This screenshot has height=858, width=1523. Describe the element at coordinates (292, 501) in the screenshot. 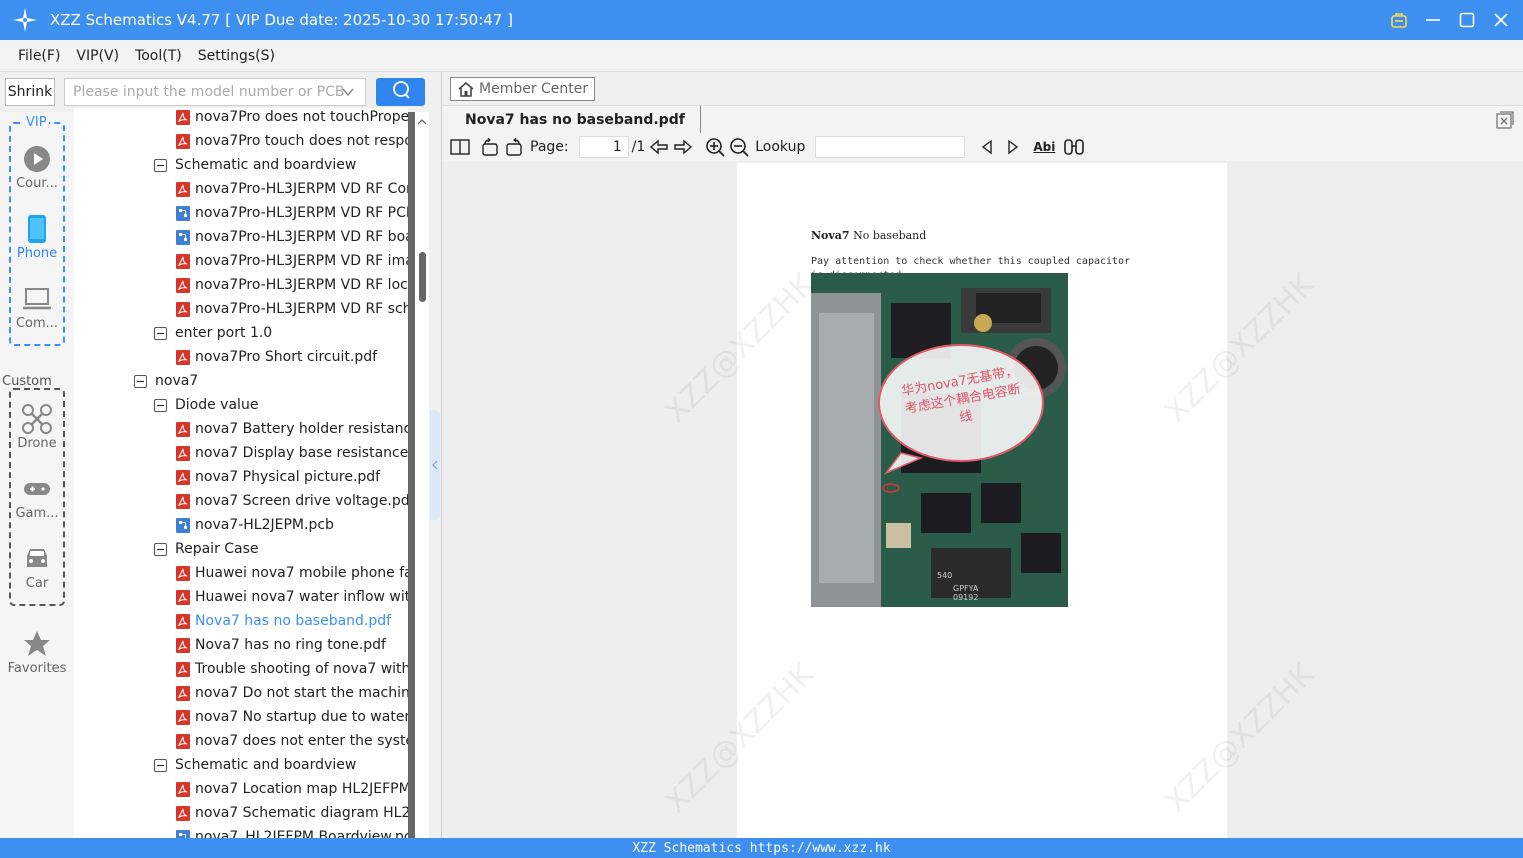

I see `tree-file: nova7 Screen drive voltage.pdf` at that location.